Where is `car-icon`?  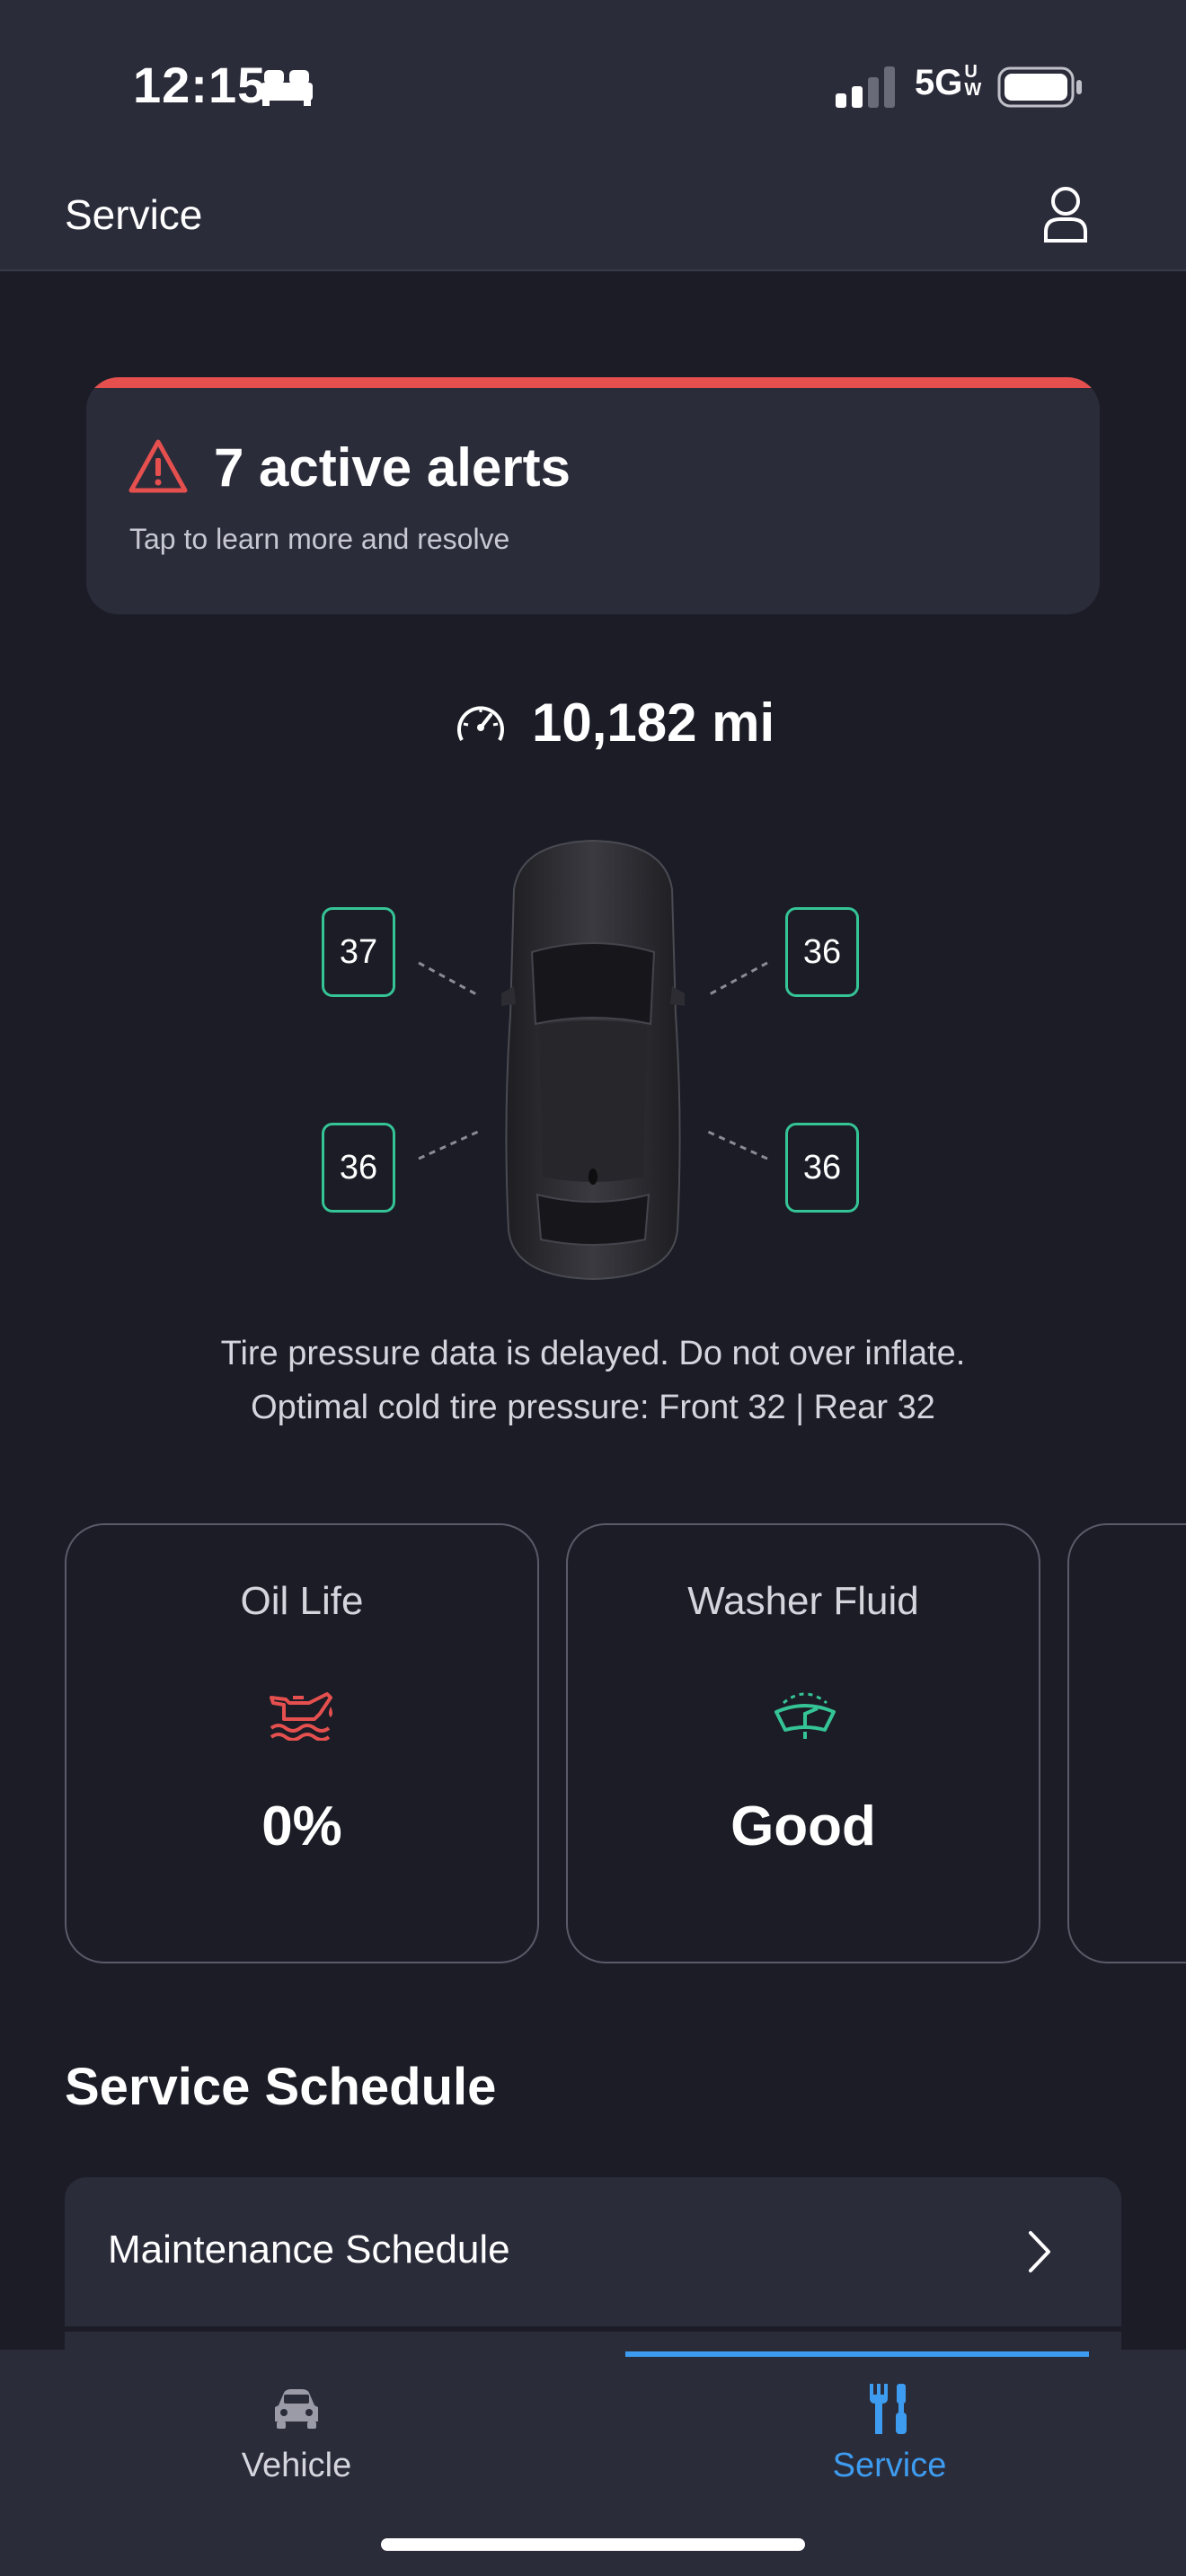
car-icon is located at coordinates (296, 2409).